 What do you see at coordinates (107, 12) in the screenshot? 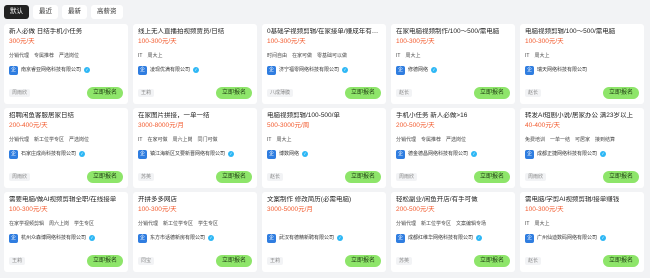
I see `tab-high-salary: 高薪资` at bounding box center [107, 12].